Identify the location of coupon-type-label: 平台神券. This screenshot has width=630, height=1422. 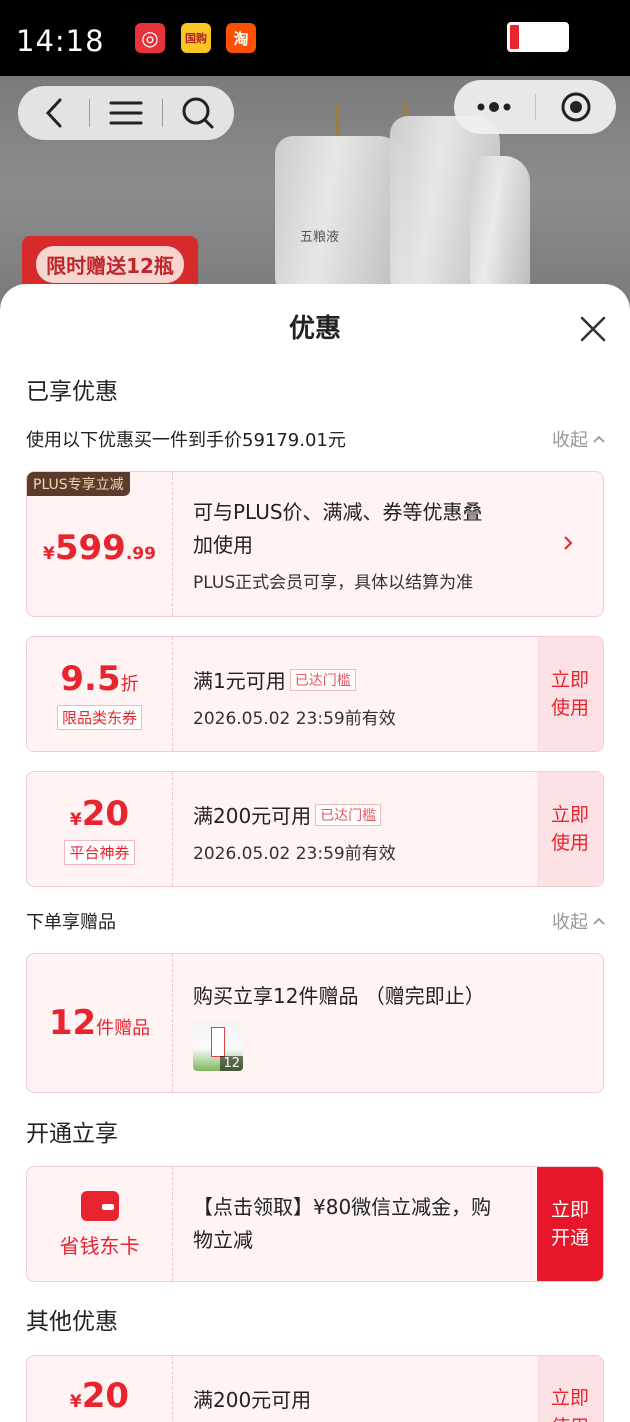
(99, 852).